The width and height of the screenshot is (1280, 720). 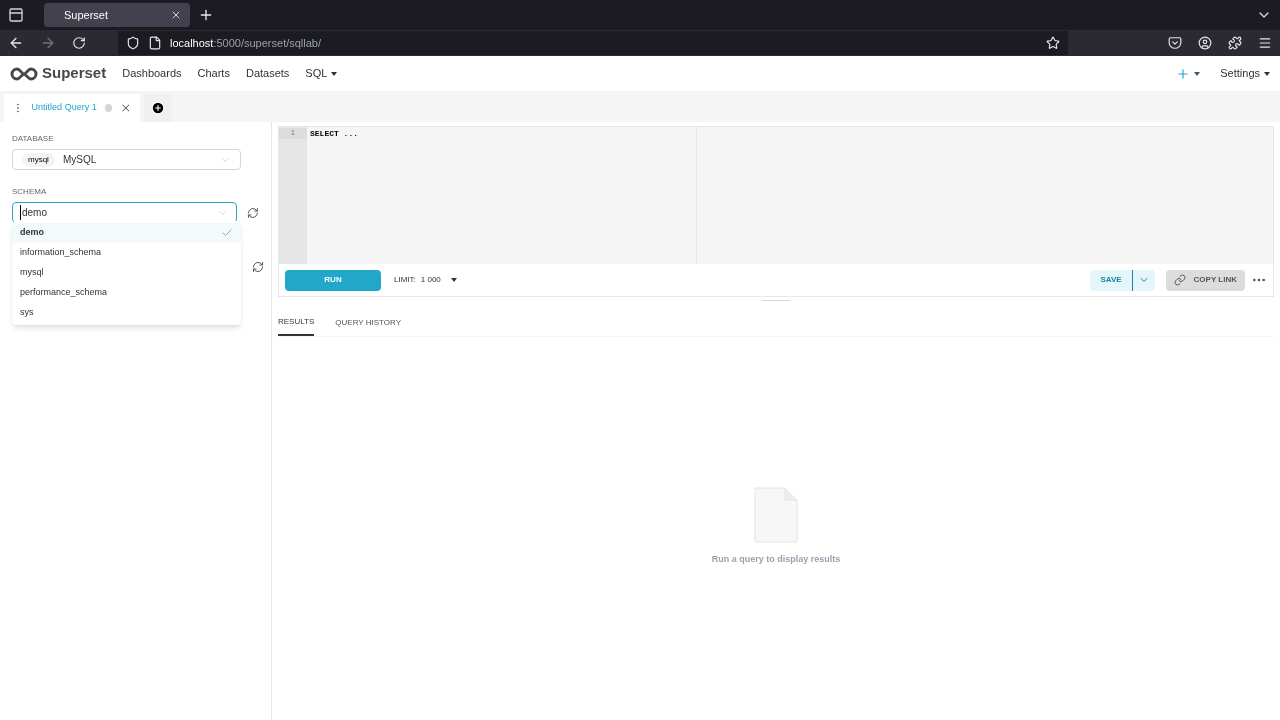 I want to click on brand-name: Superset, so click(x=74, y=73).